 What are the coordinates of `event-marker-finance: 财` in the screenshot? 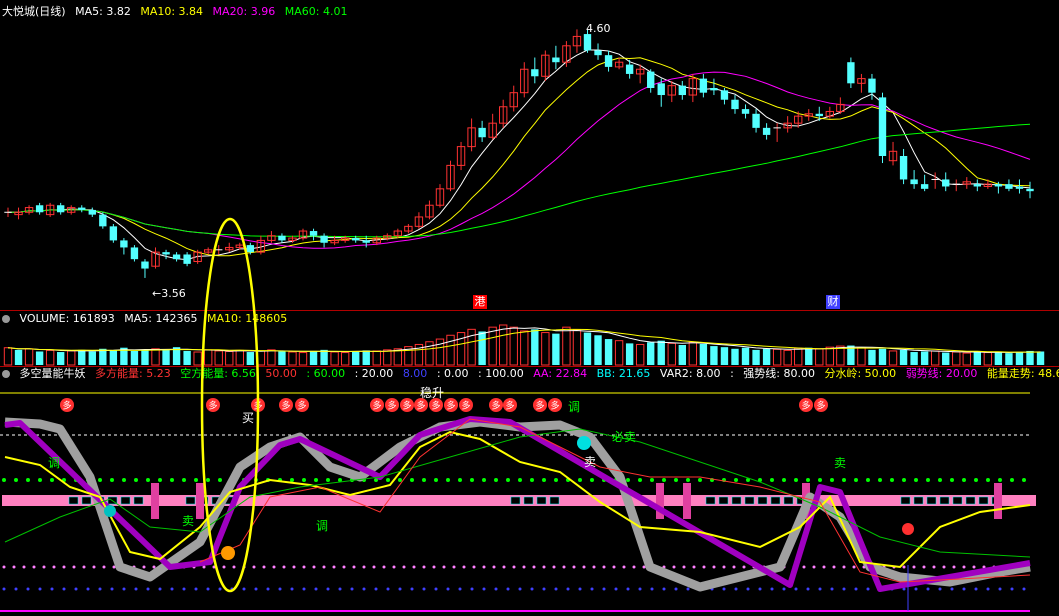 It's located at (833, 302).